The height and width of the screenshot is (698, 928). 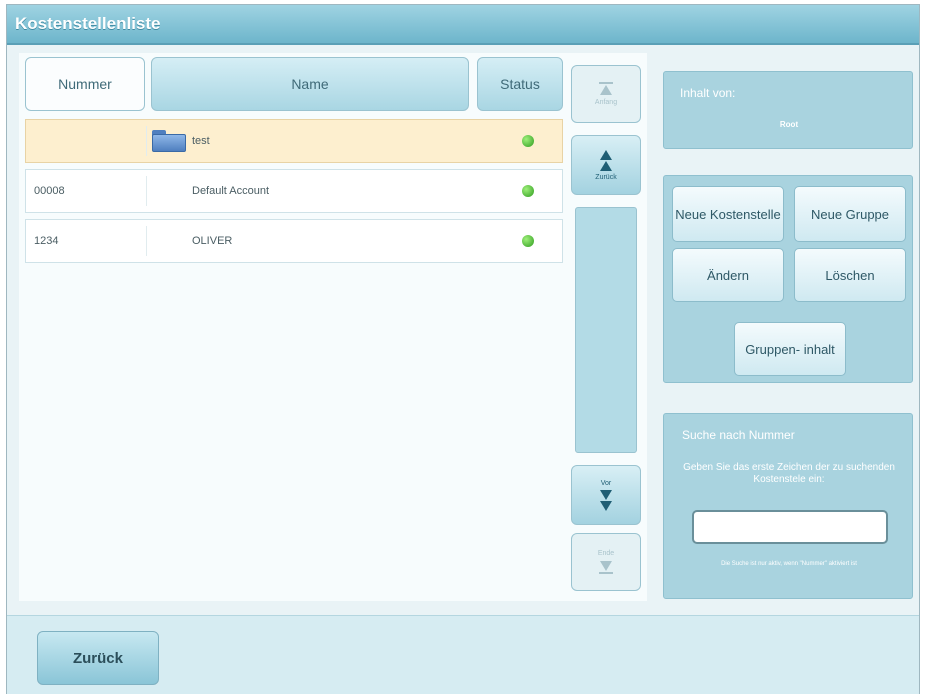 What do you see at coordinates (201, 141) in the screenshot?
I see `row-name: test` at bounding box center [201, 141].